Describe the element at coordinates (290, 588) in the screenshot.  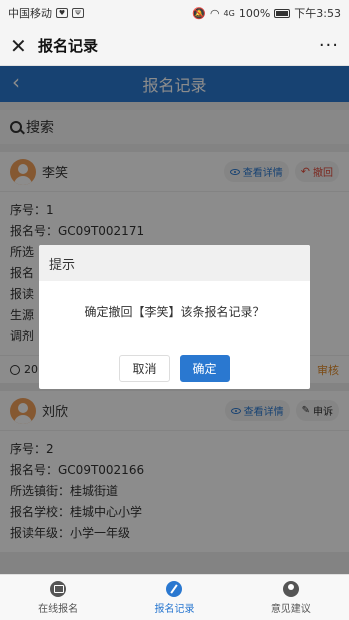
I see `user-icon` at that location.